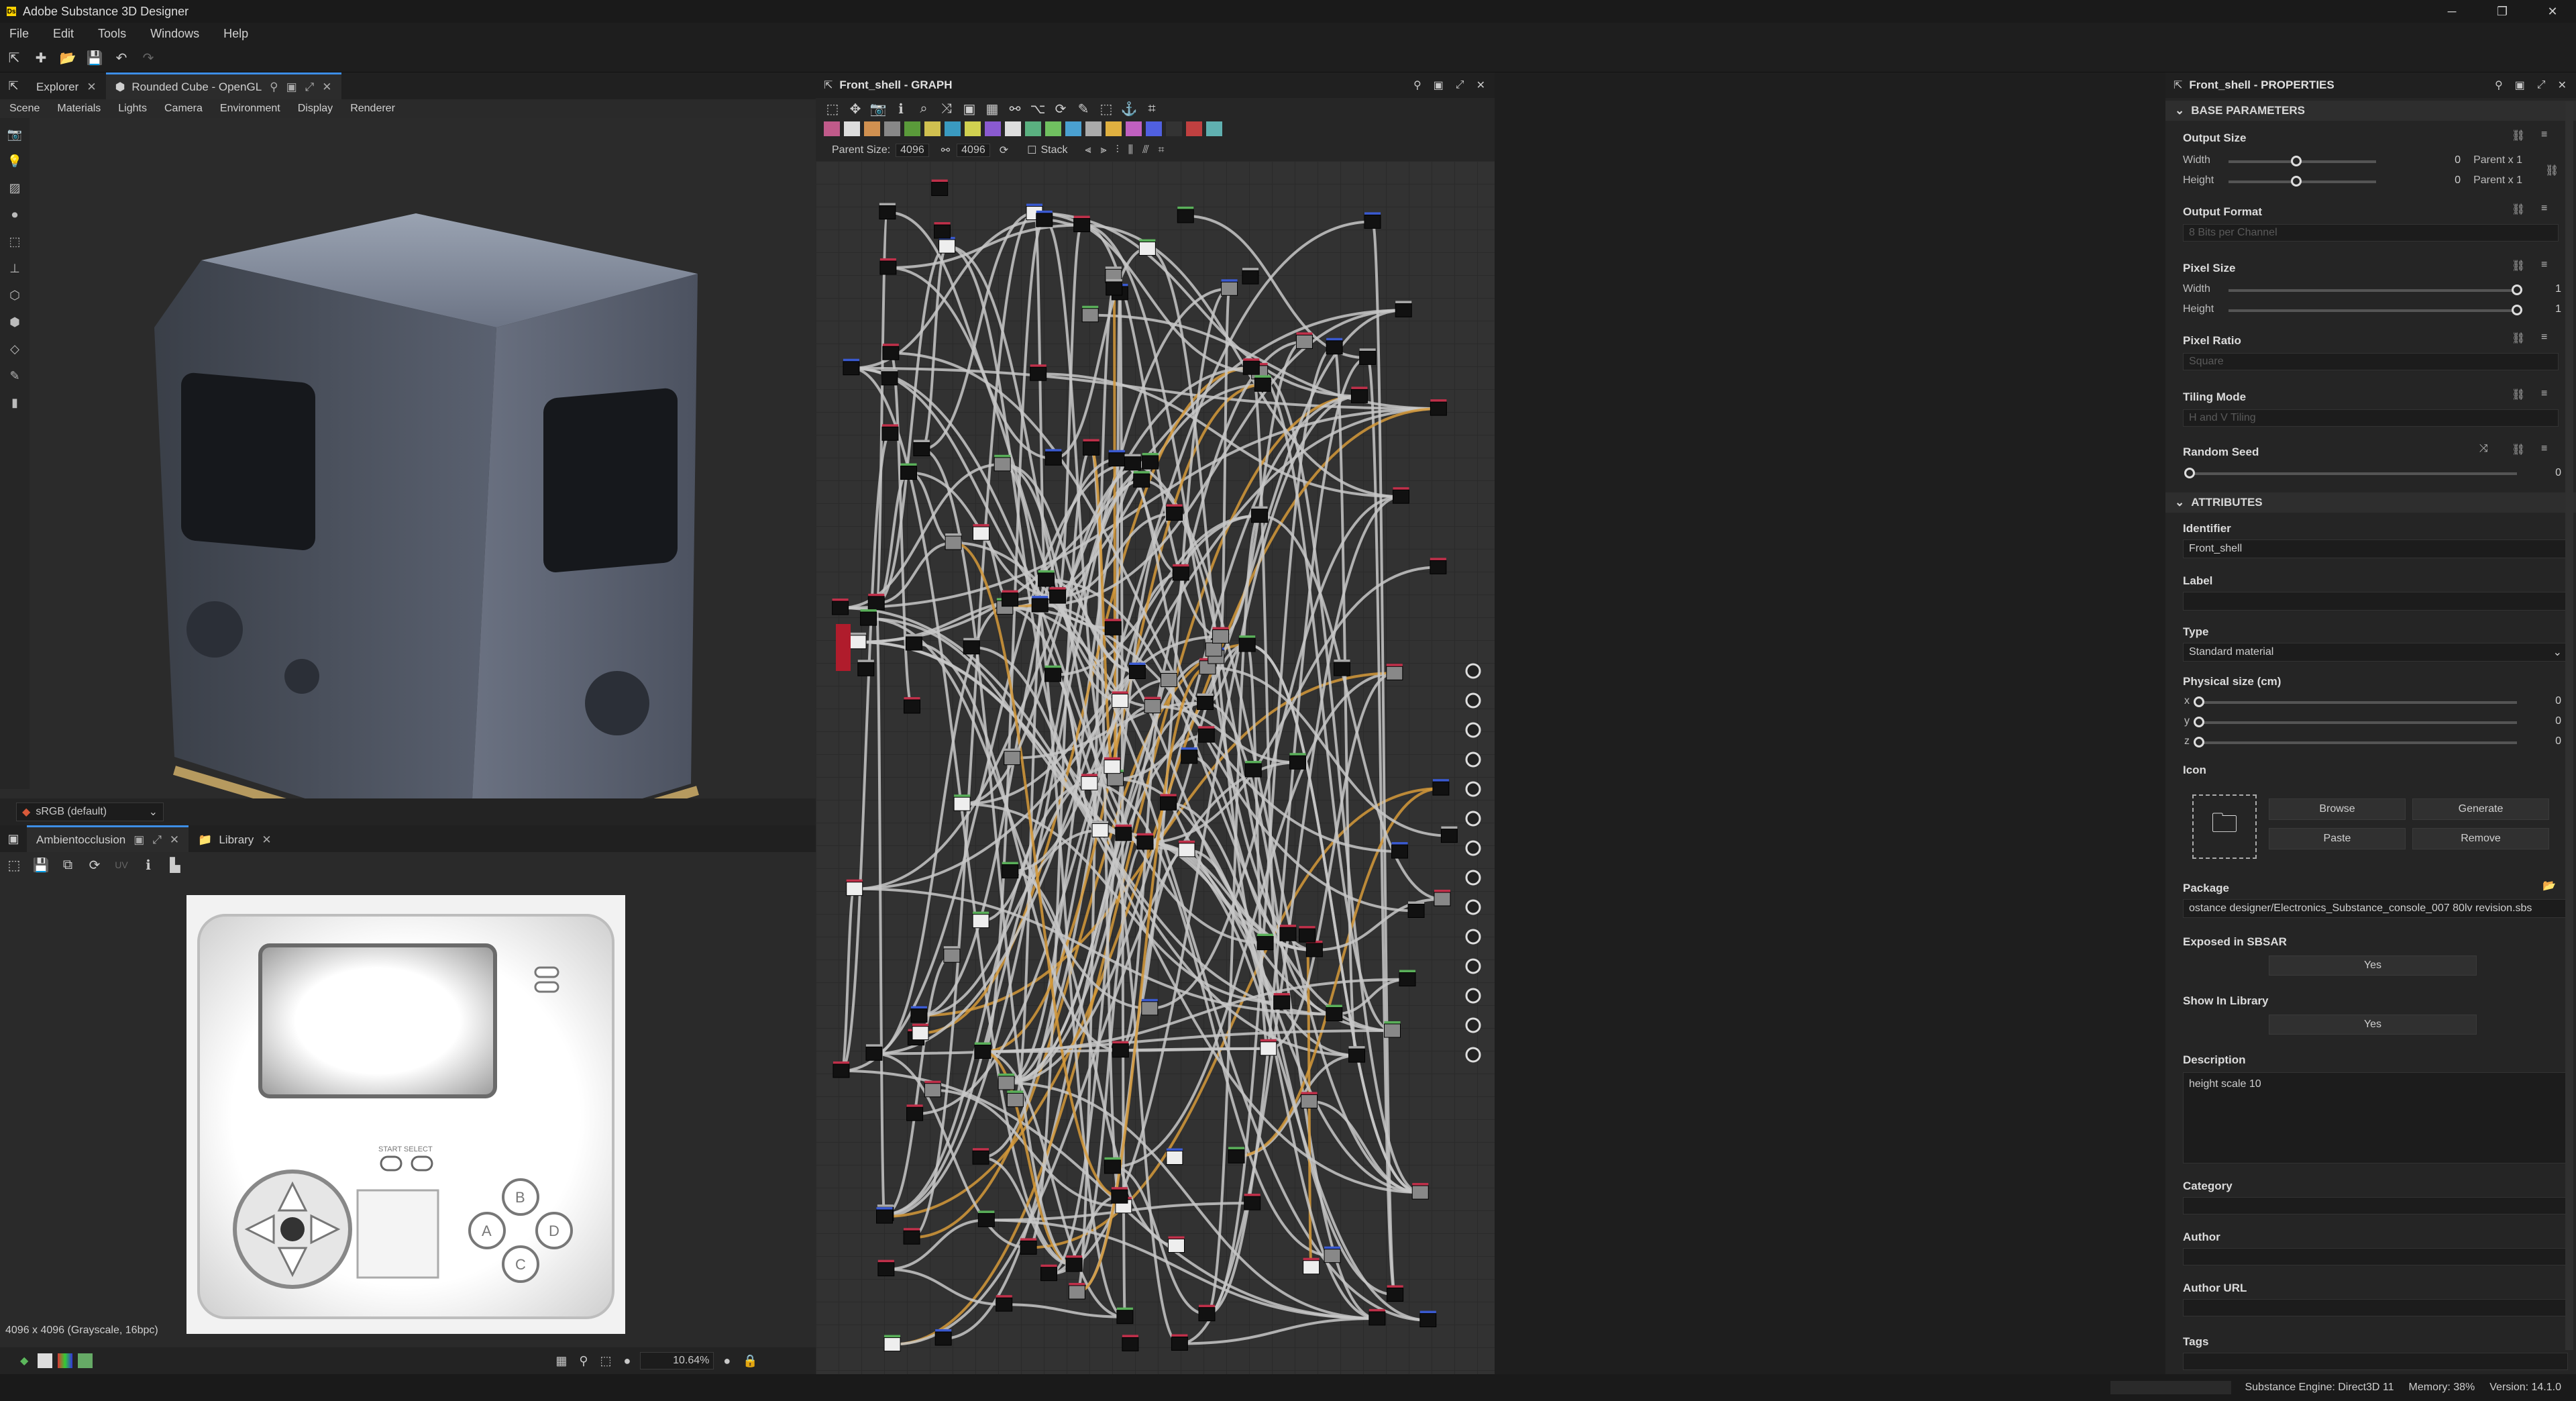  I want to click on pin-icon: ⚲, so click(274, 87).